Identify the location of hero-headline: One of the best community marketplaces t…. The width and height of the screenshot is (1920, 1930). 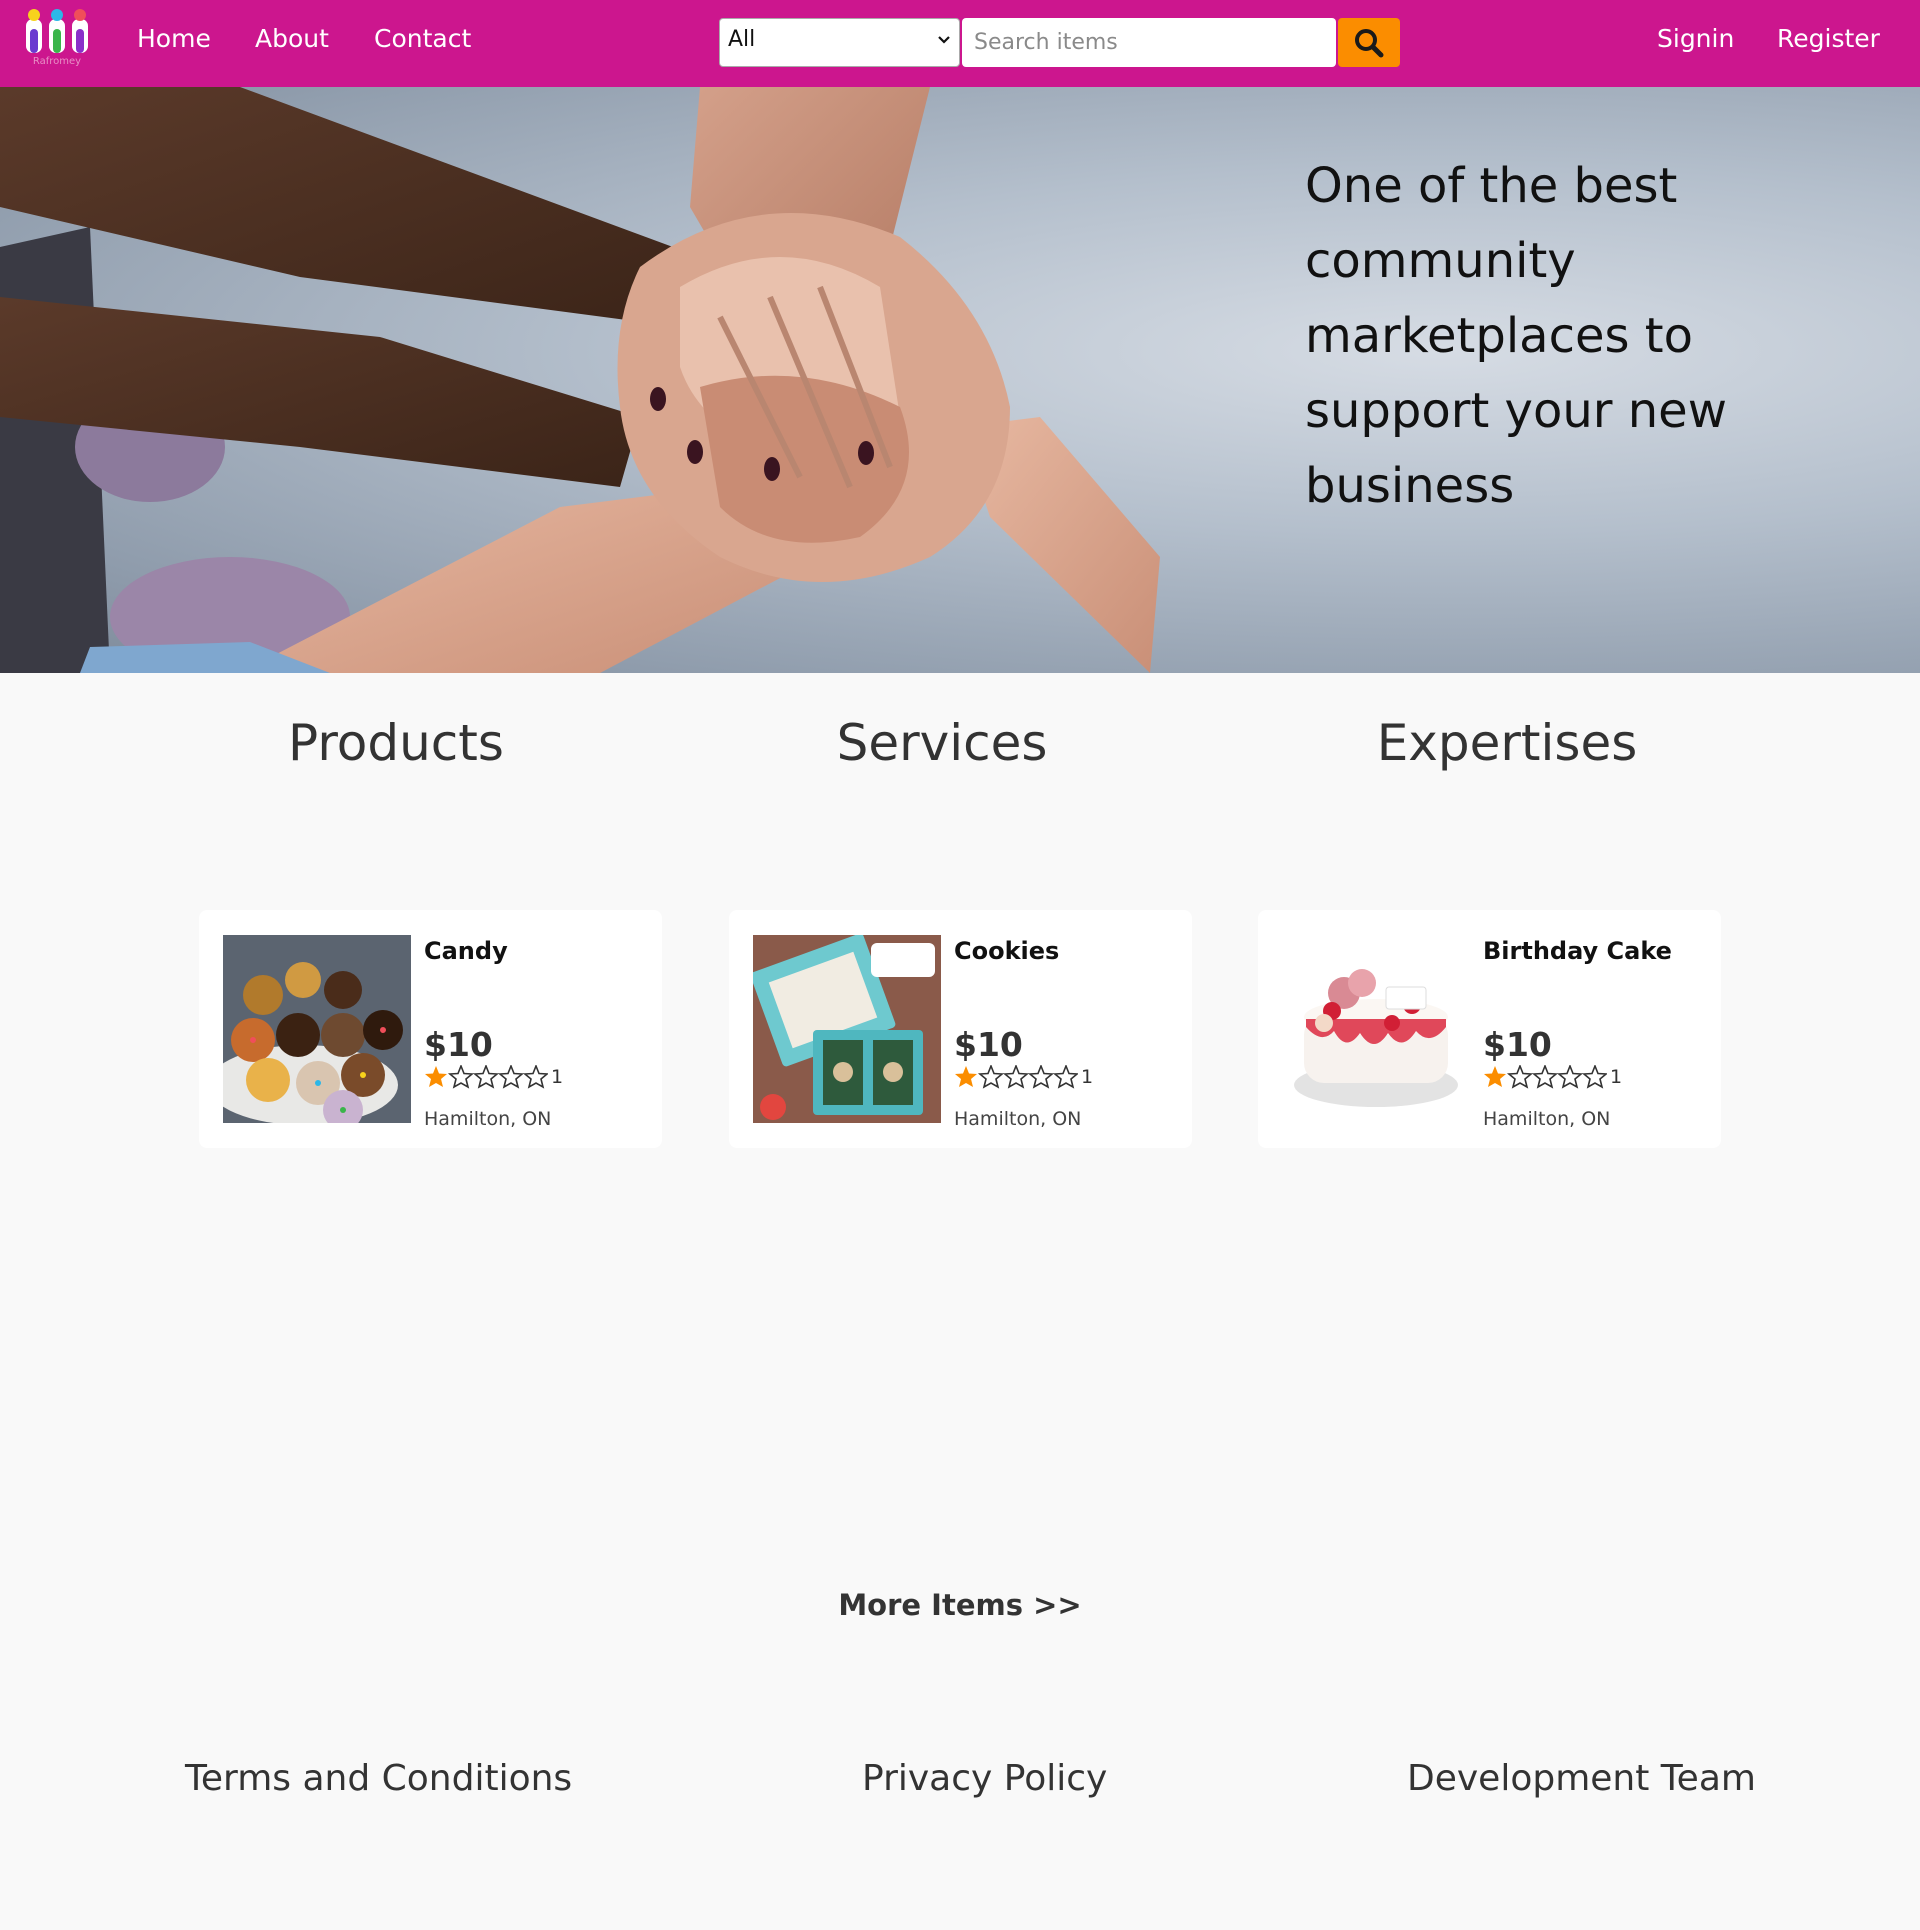
(1516, 336).